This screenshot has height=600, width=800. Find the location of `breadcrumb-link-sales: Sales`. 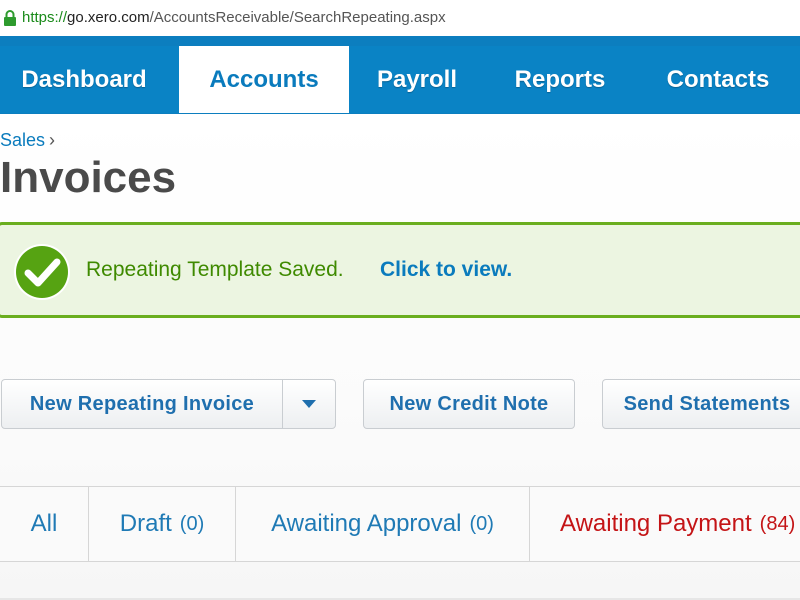

breadcrumb-link-sales: Sales is located at coordinates (22, 140).